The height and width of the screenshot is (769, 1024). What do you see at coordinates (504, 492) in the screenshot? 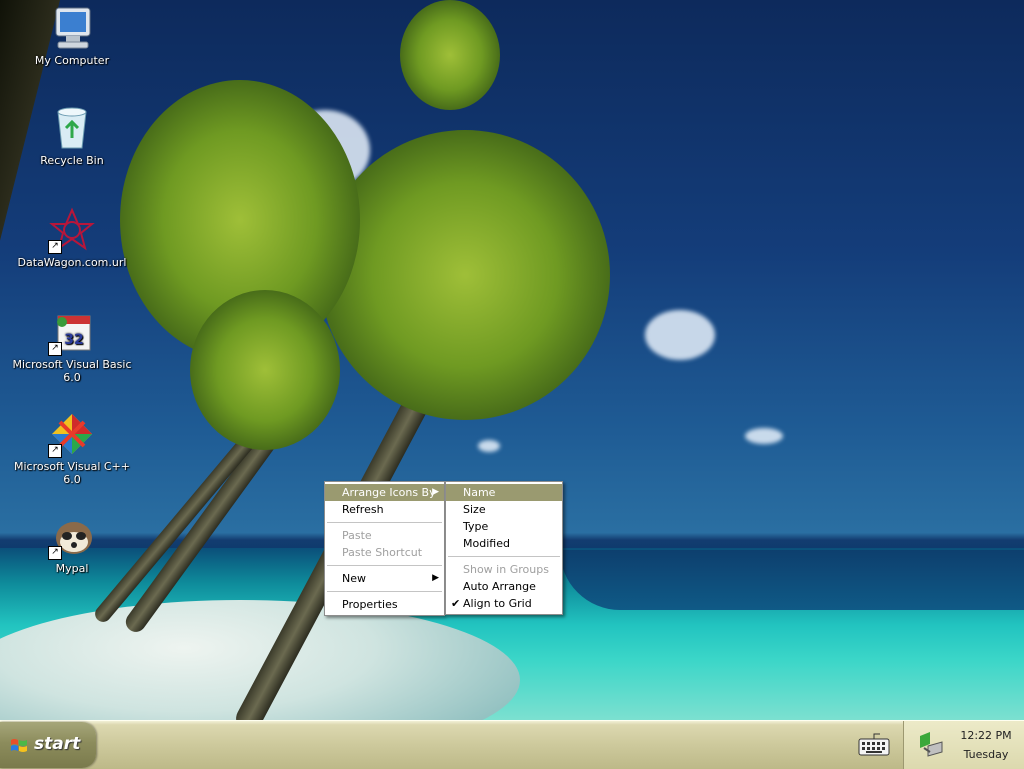
I see `menu-item-name: Name` at bounding box center [504, 492].